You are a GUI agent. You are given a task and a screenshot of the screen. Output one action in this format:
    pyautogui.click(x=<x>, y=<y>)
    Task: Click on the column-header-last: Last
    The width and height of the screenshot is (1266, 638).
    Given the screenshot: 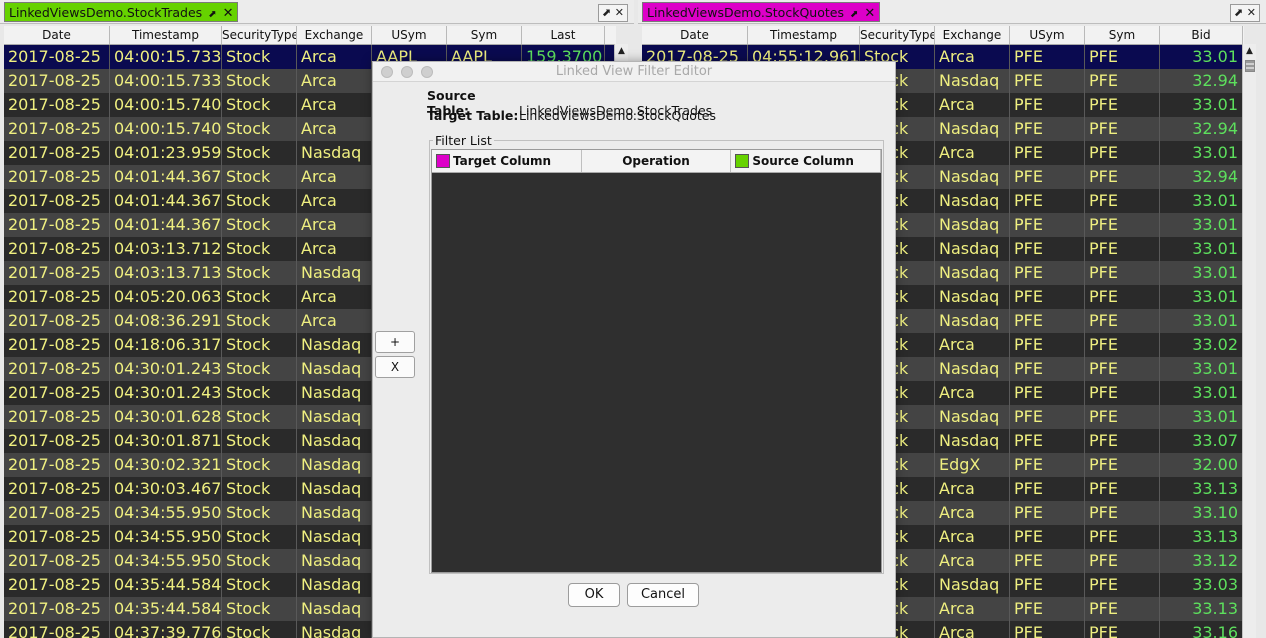 What is the action you would take?
    pyautogui.click(x=563, y=35)
    